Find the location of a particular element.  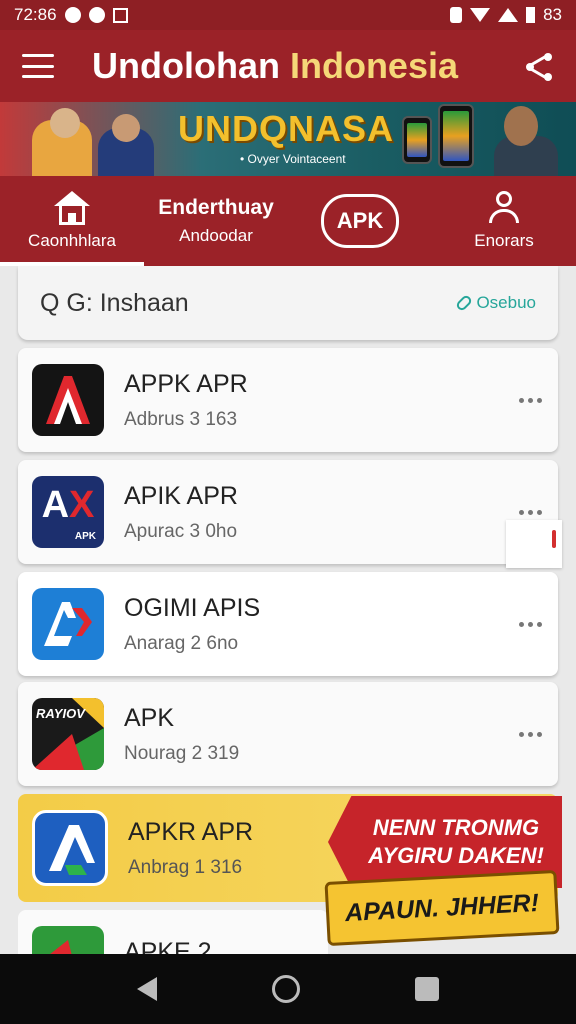

list-item: APPK APR Adbrus 3 163 is located at coordinates (288, 400).